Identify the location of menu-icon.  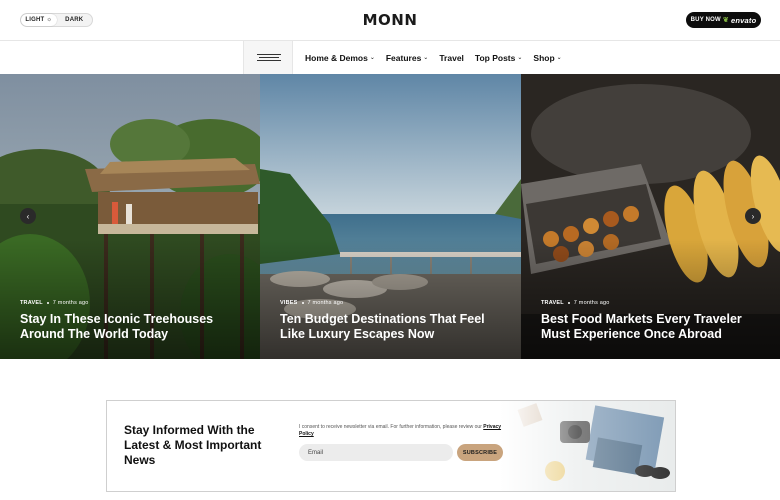
(268, 57).